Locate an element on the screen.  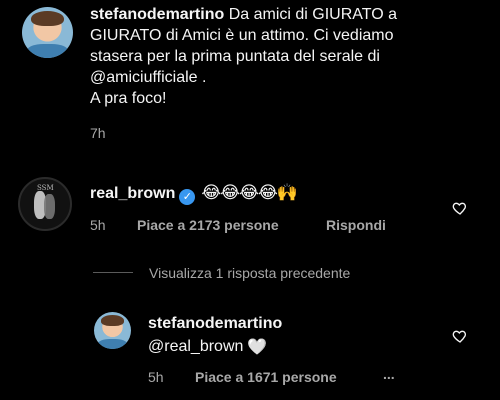
caption-line-4: @amiciufficiale . is located at coordinates (148, 77).